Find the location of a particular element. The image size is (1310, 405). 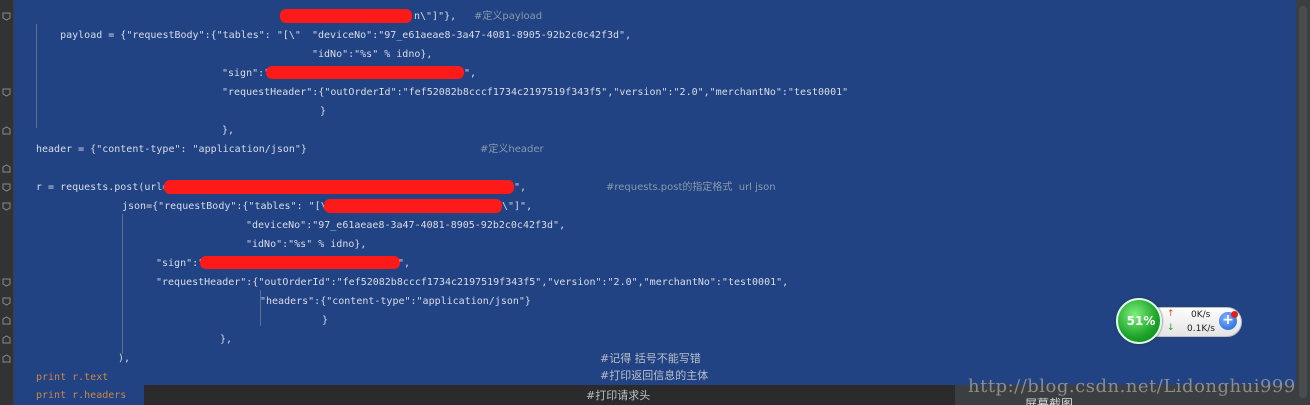

scrollbar-thumb is located at coordinates (1303, 202).